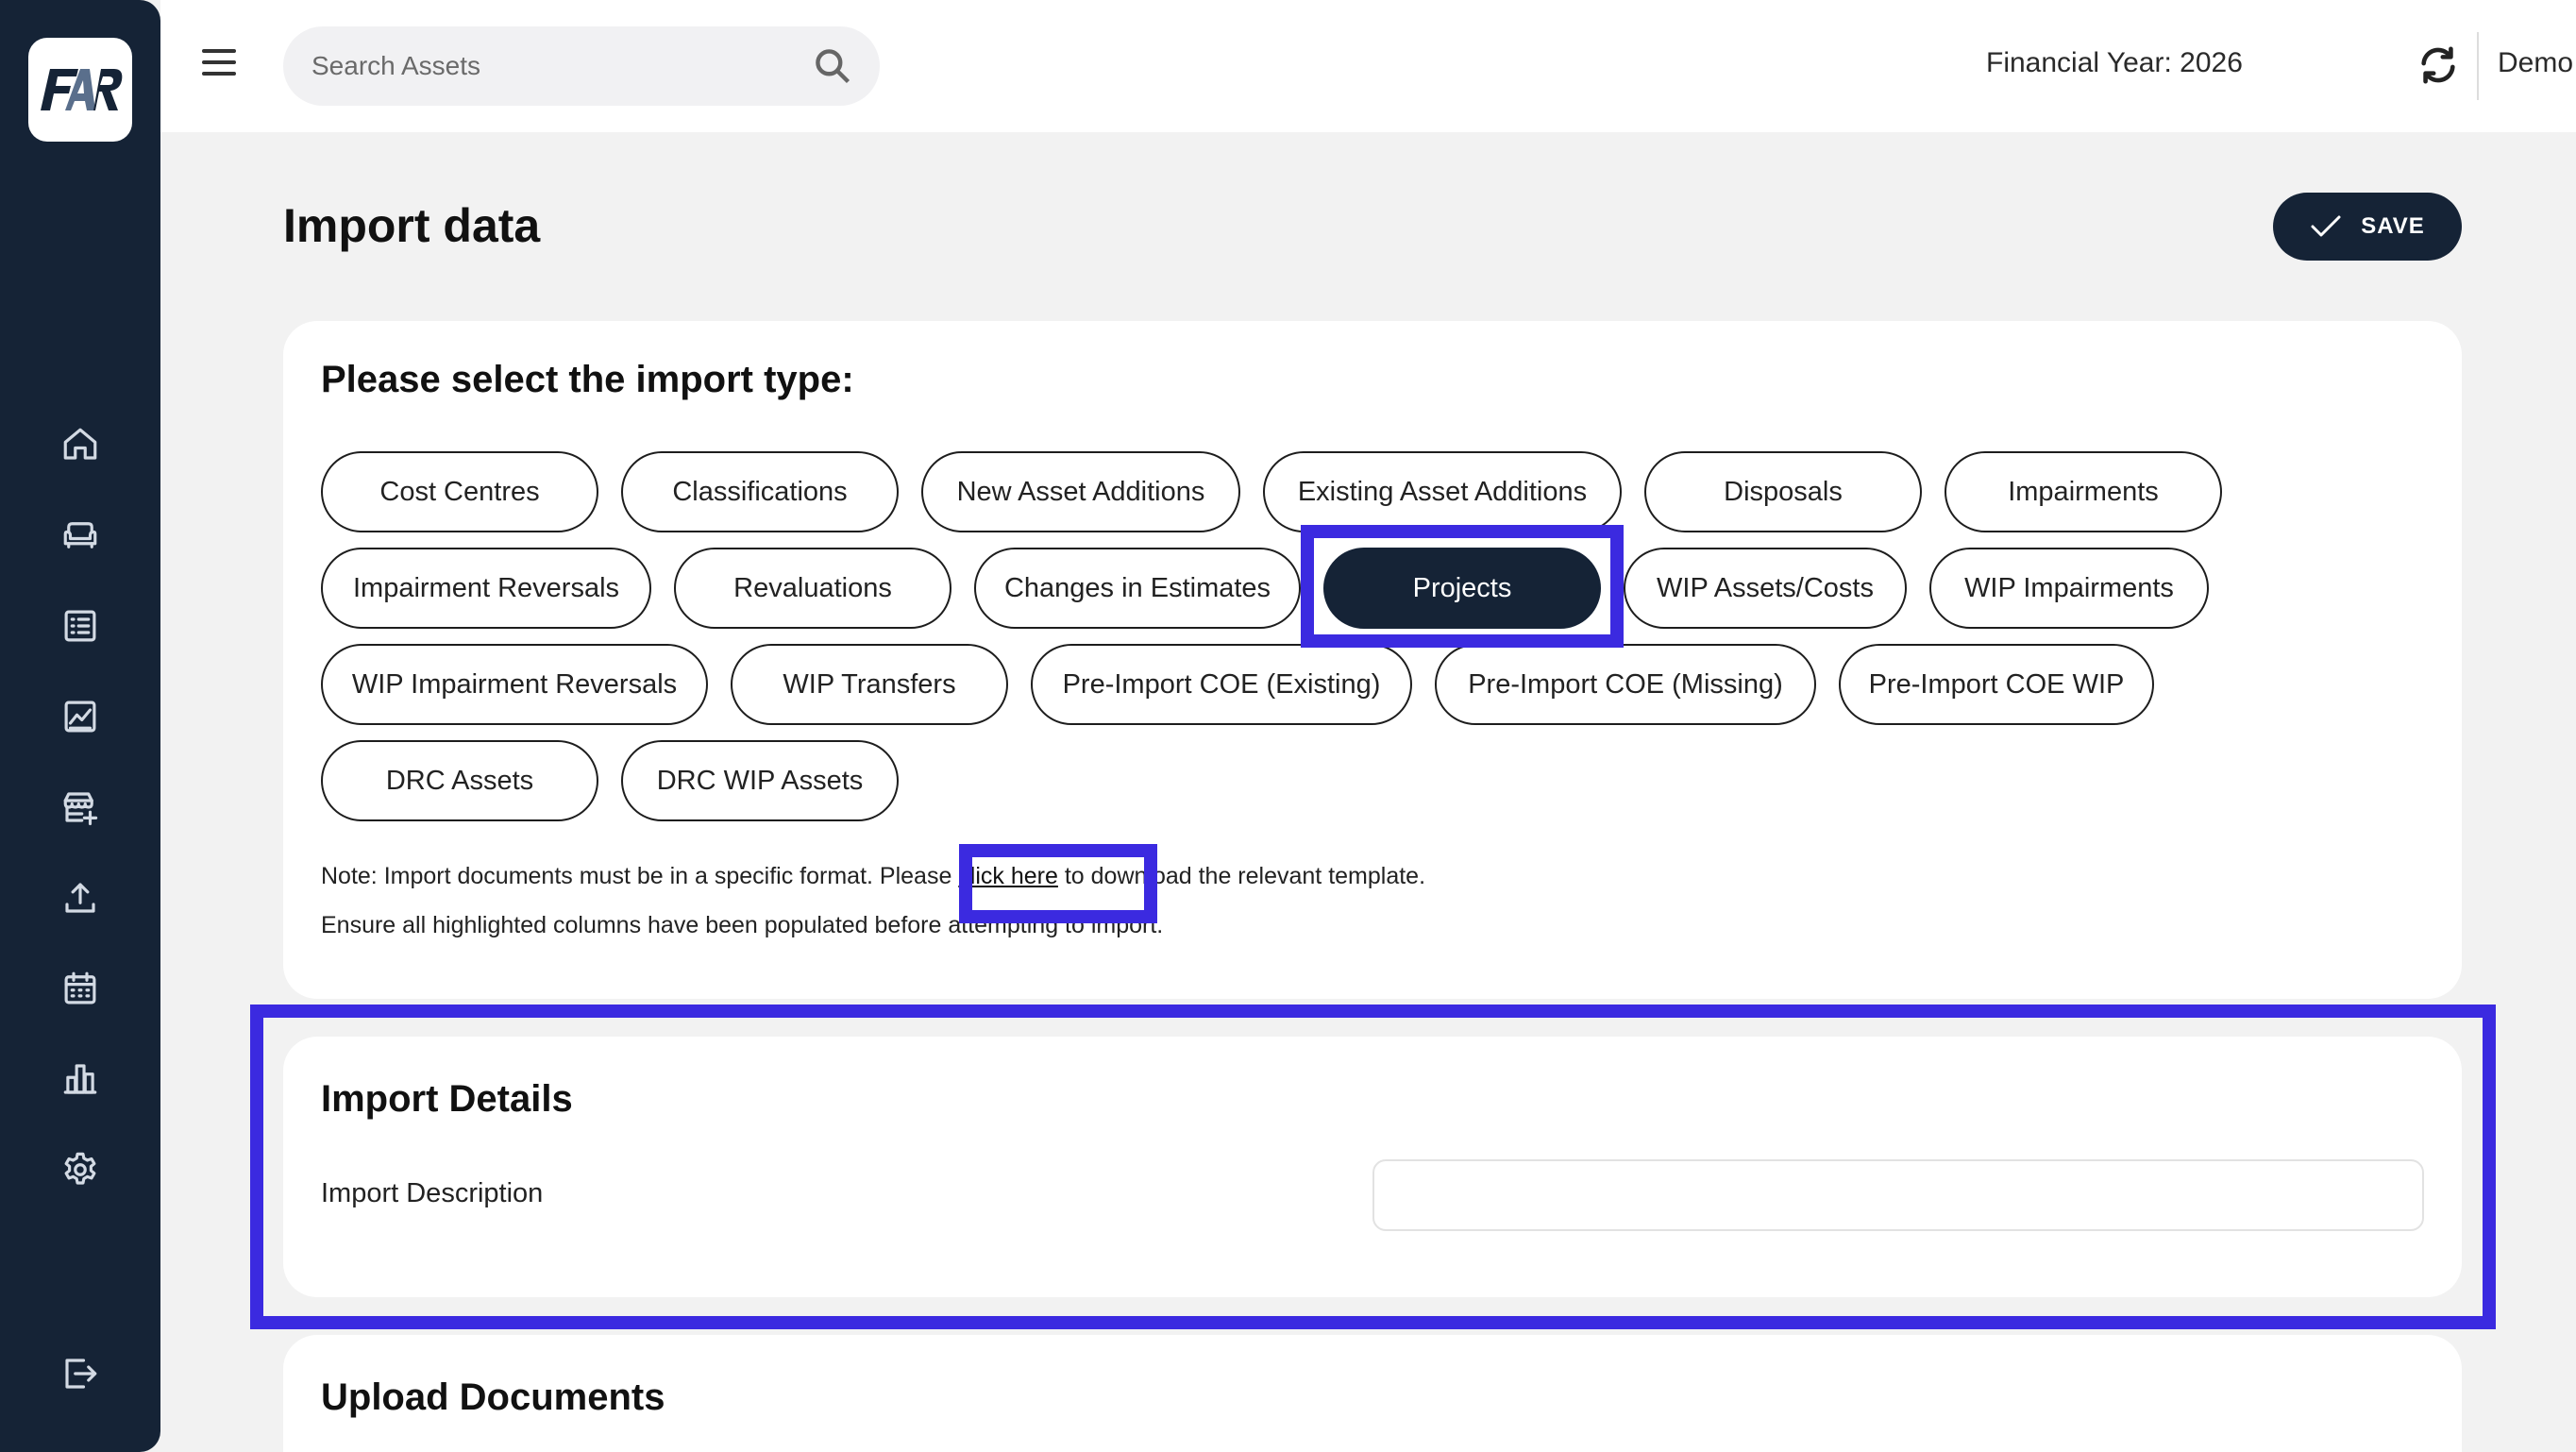 This screenshot has height=1452, width=2576. Describe the element at coordinates (80, 988) in the screenshot. I see `calendar-icon` at that location.